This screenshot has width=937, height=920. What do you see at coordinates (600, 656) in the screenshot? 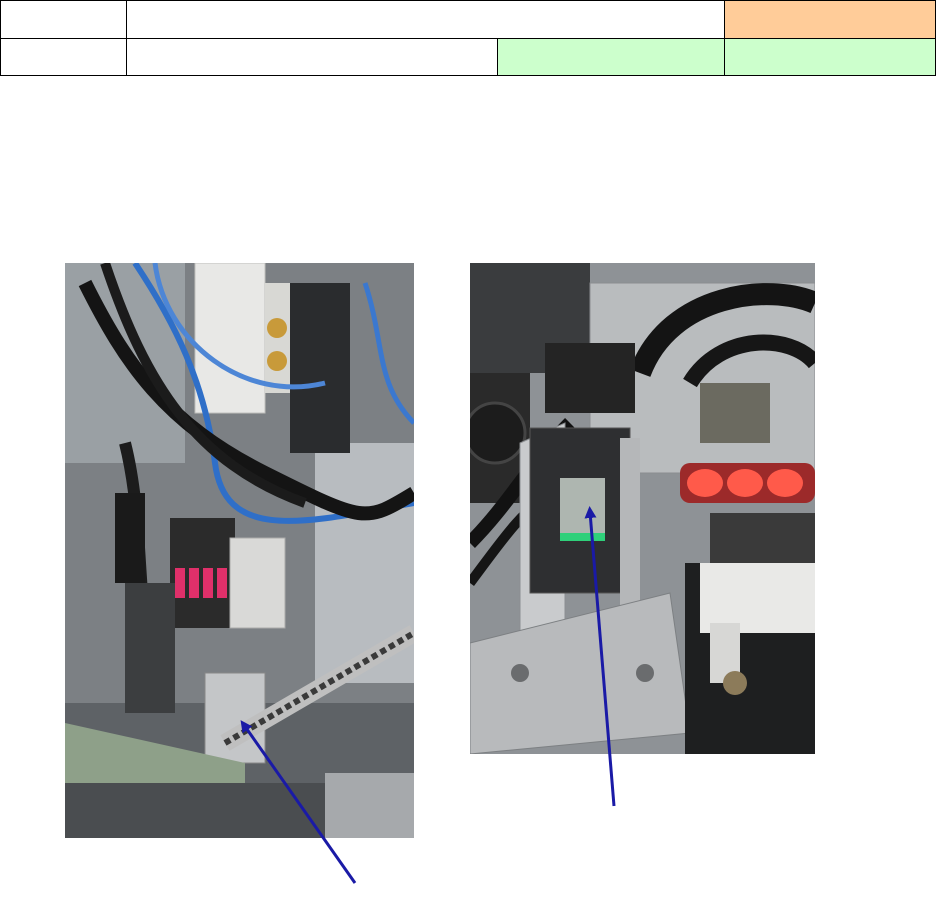
I see `arrow-right-pointer` at bounding box center [600, 656].